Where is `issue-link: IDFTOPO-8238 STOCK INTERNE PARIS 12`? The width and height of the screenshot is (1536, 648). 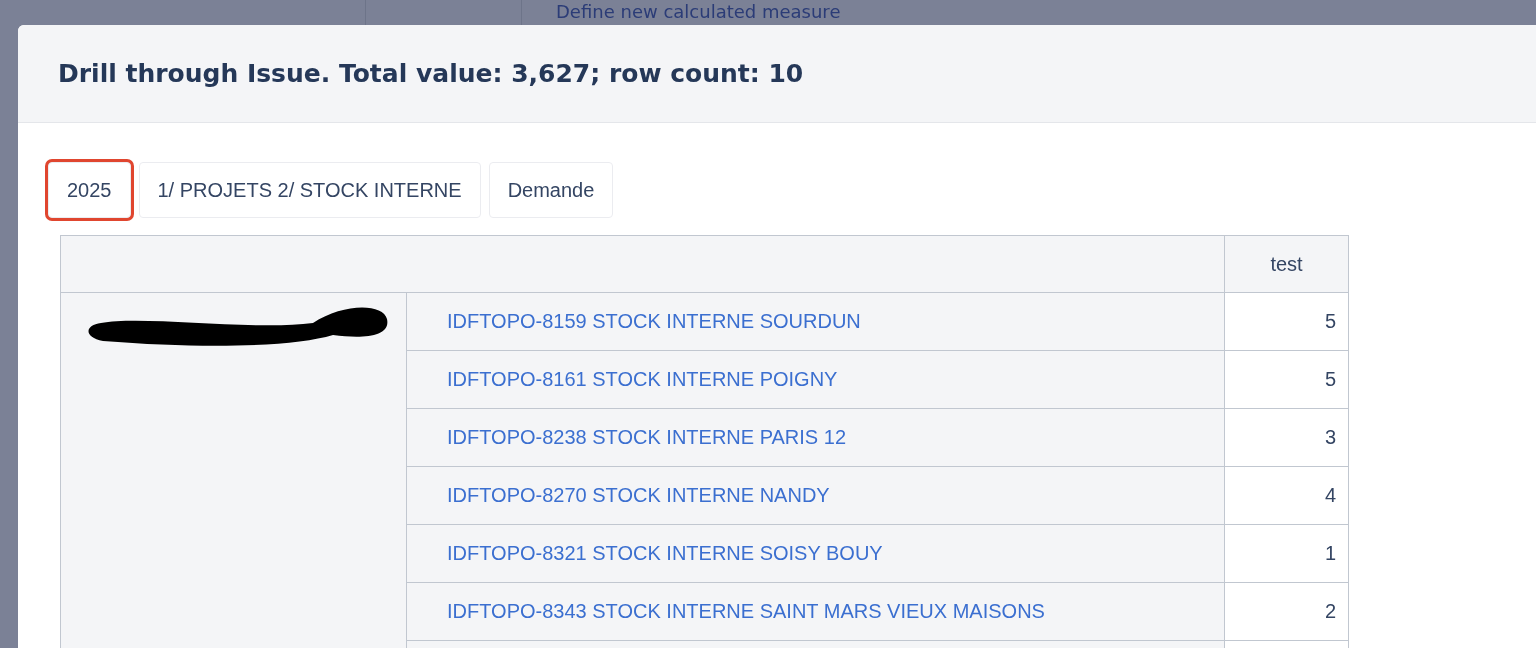
issue-link: IDFTOPO-8238 STOCK INTERNE PARIS 12 is located at coordinates (646, 437).